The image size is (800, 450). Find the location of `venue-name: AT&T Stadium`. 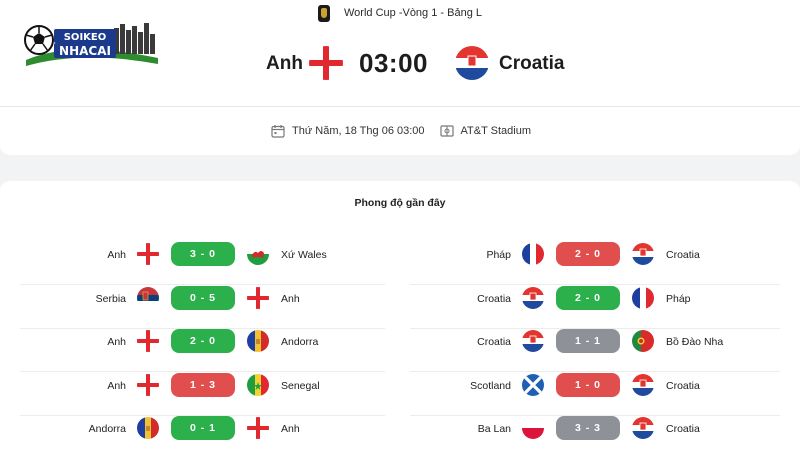

venue-name: AT&T Stadium is located at coordinates (496, 131).